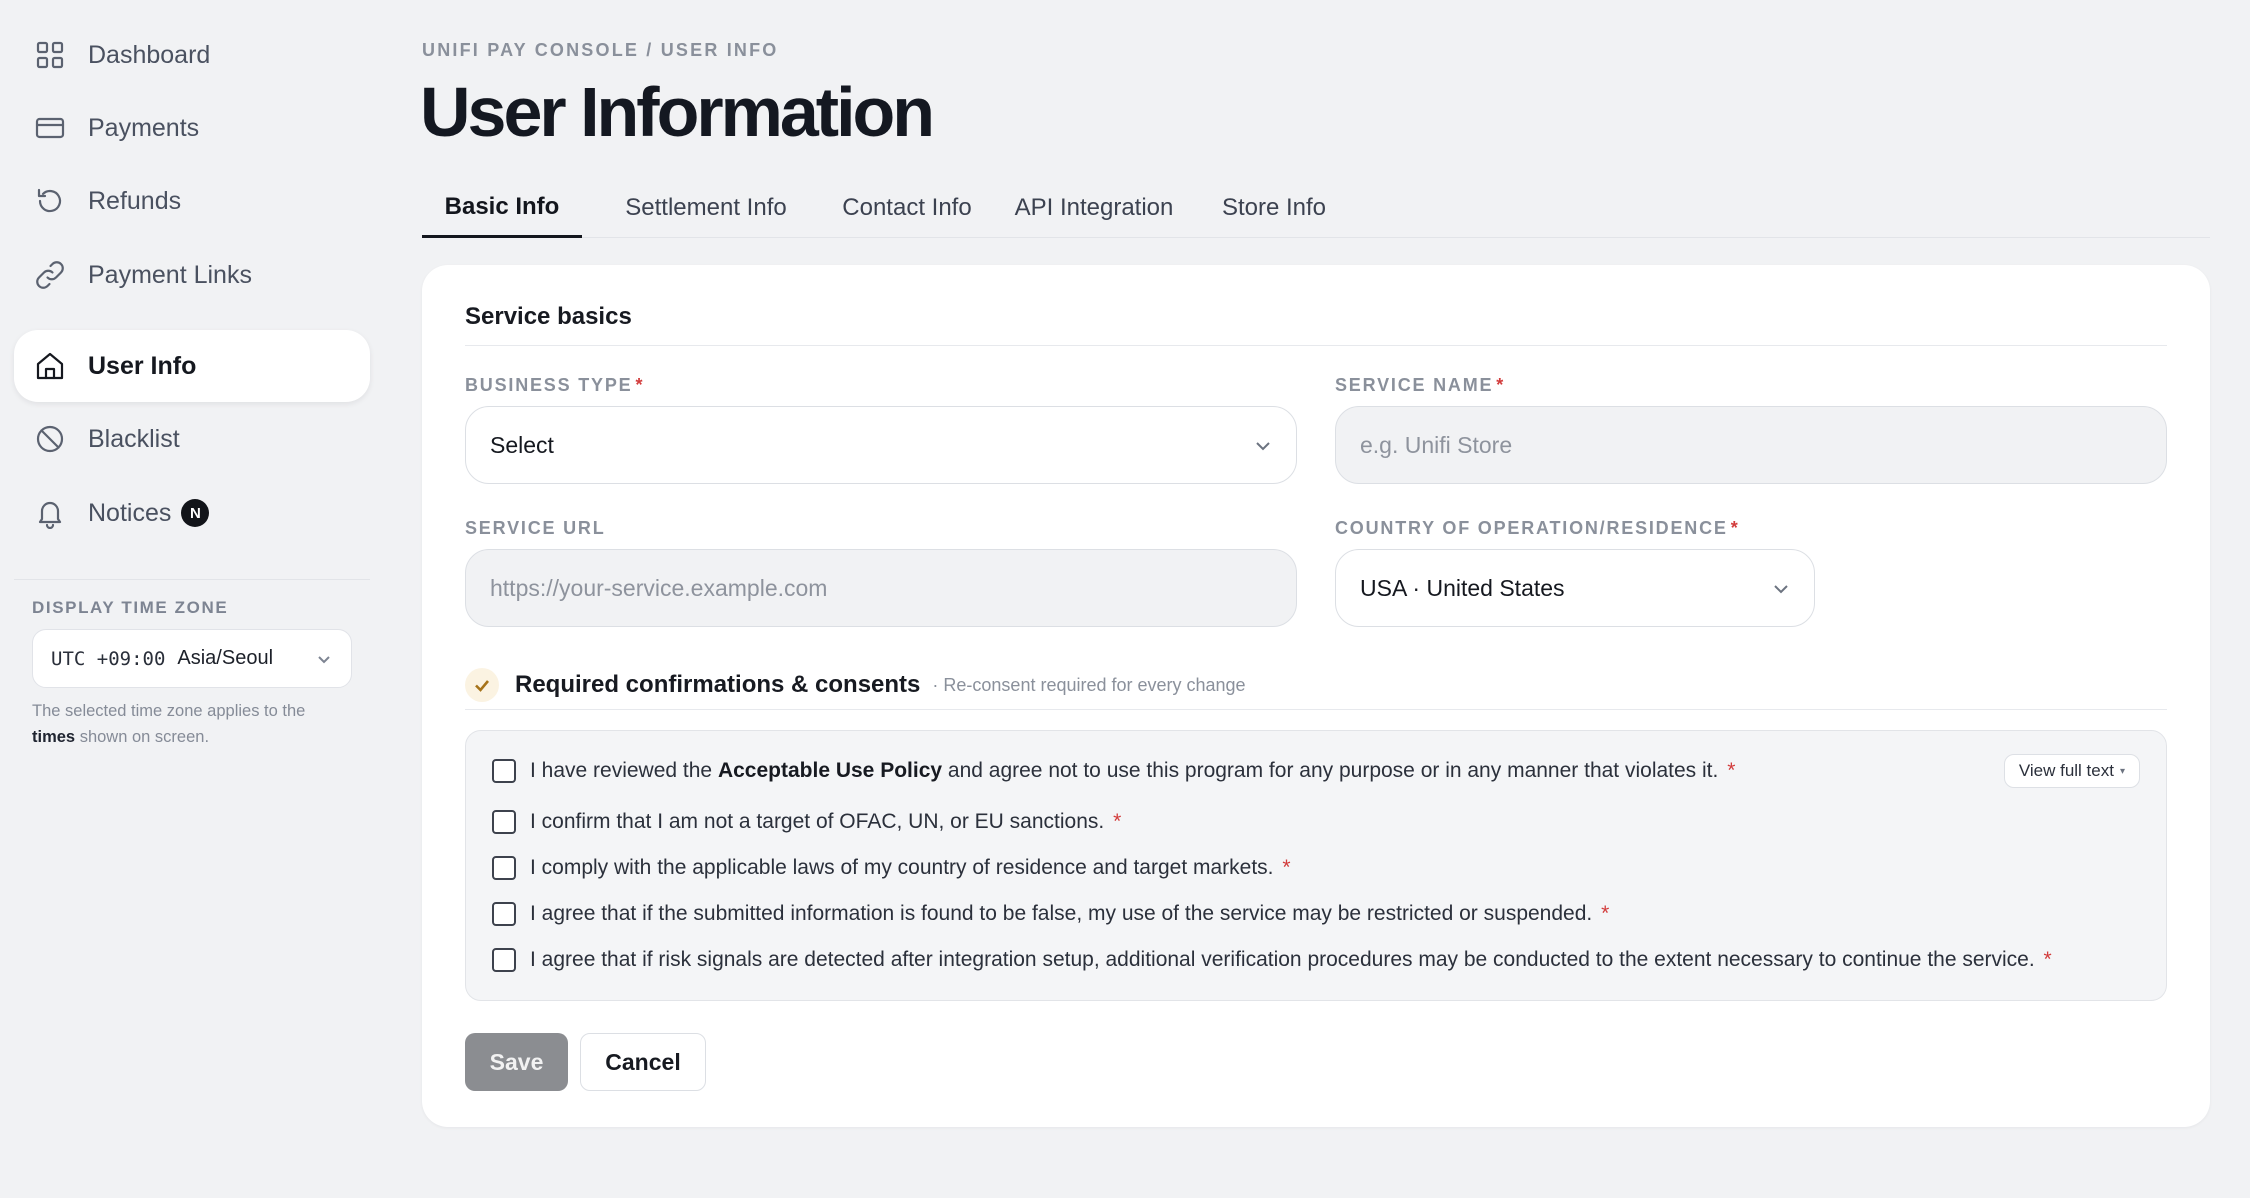  Describe the element at coordinates (504, 822) in the screenshot. I see `consent-checkbox-sanctions` at that location.